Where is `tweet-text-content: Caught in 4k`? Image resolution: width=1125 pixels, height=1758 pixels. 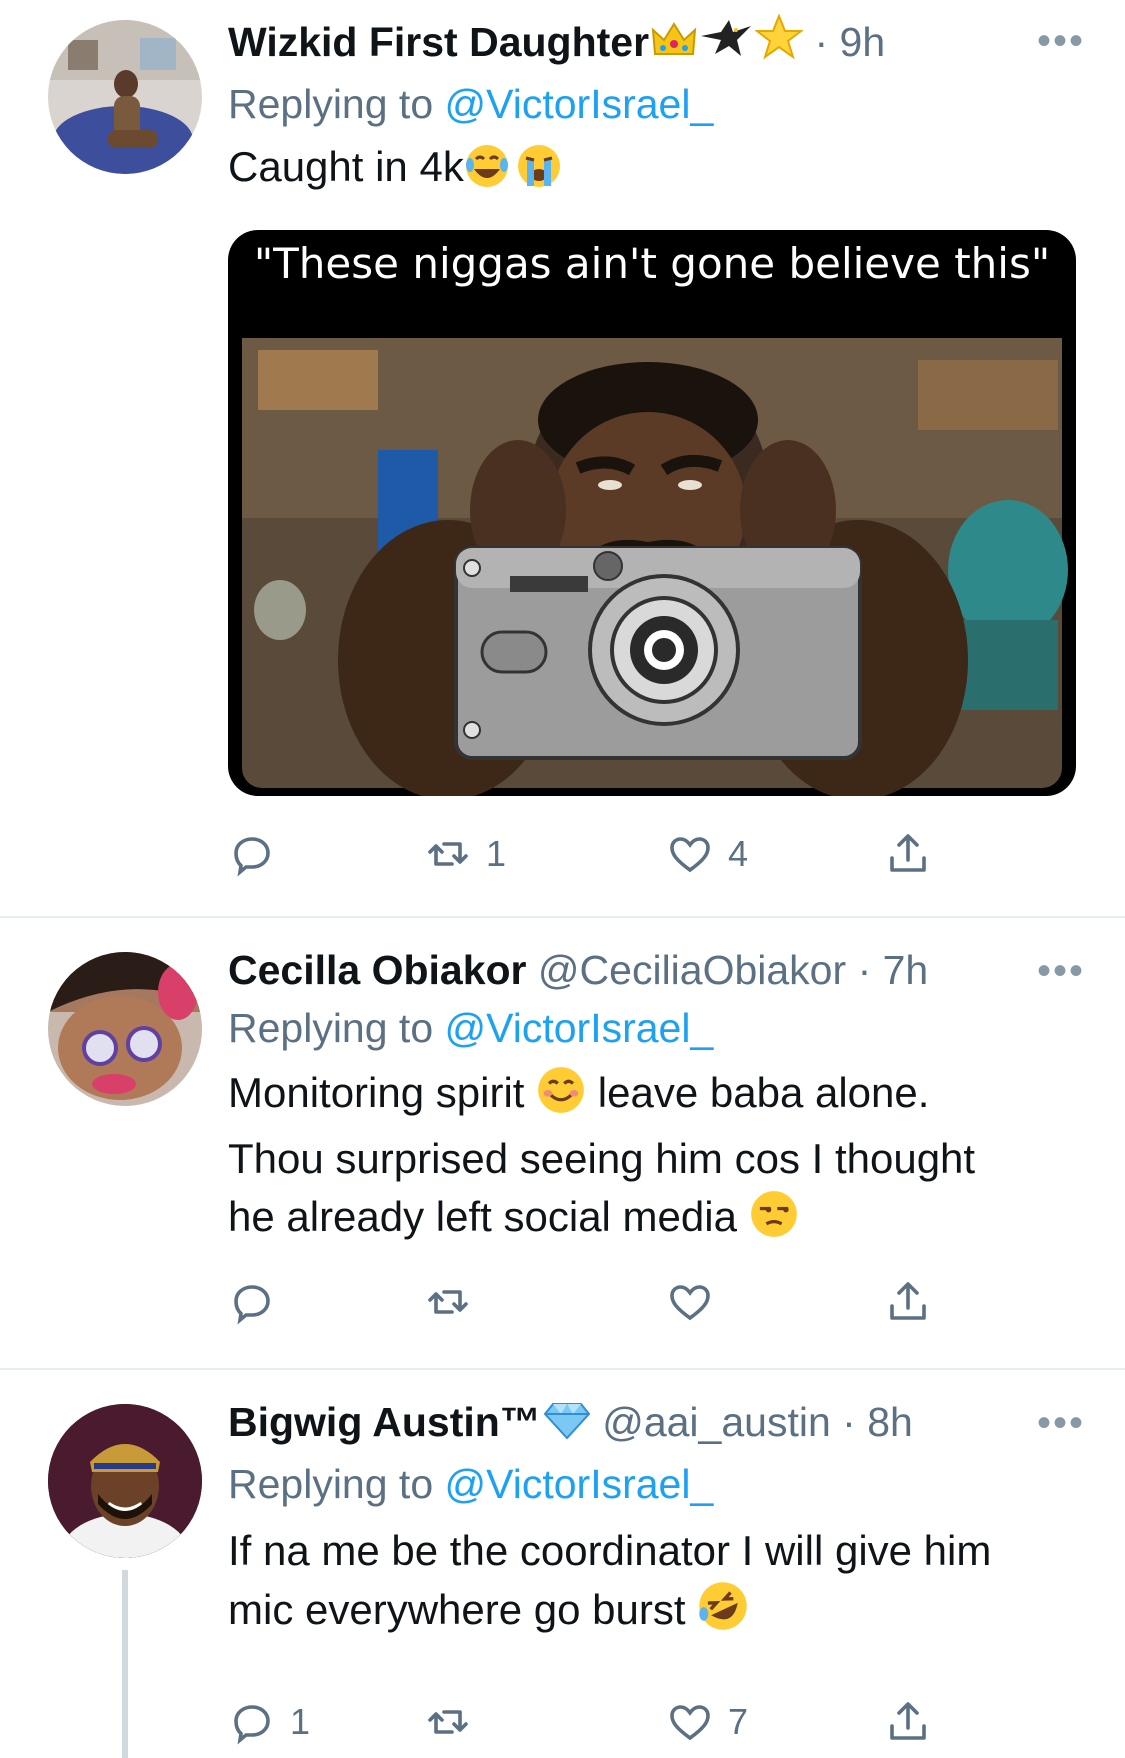 tweet-text-content: Caught in 4k is located at coordinates (346, 166).